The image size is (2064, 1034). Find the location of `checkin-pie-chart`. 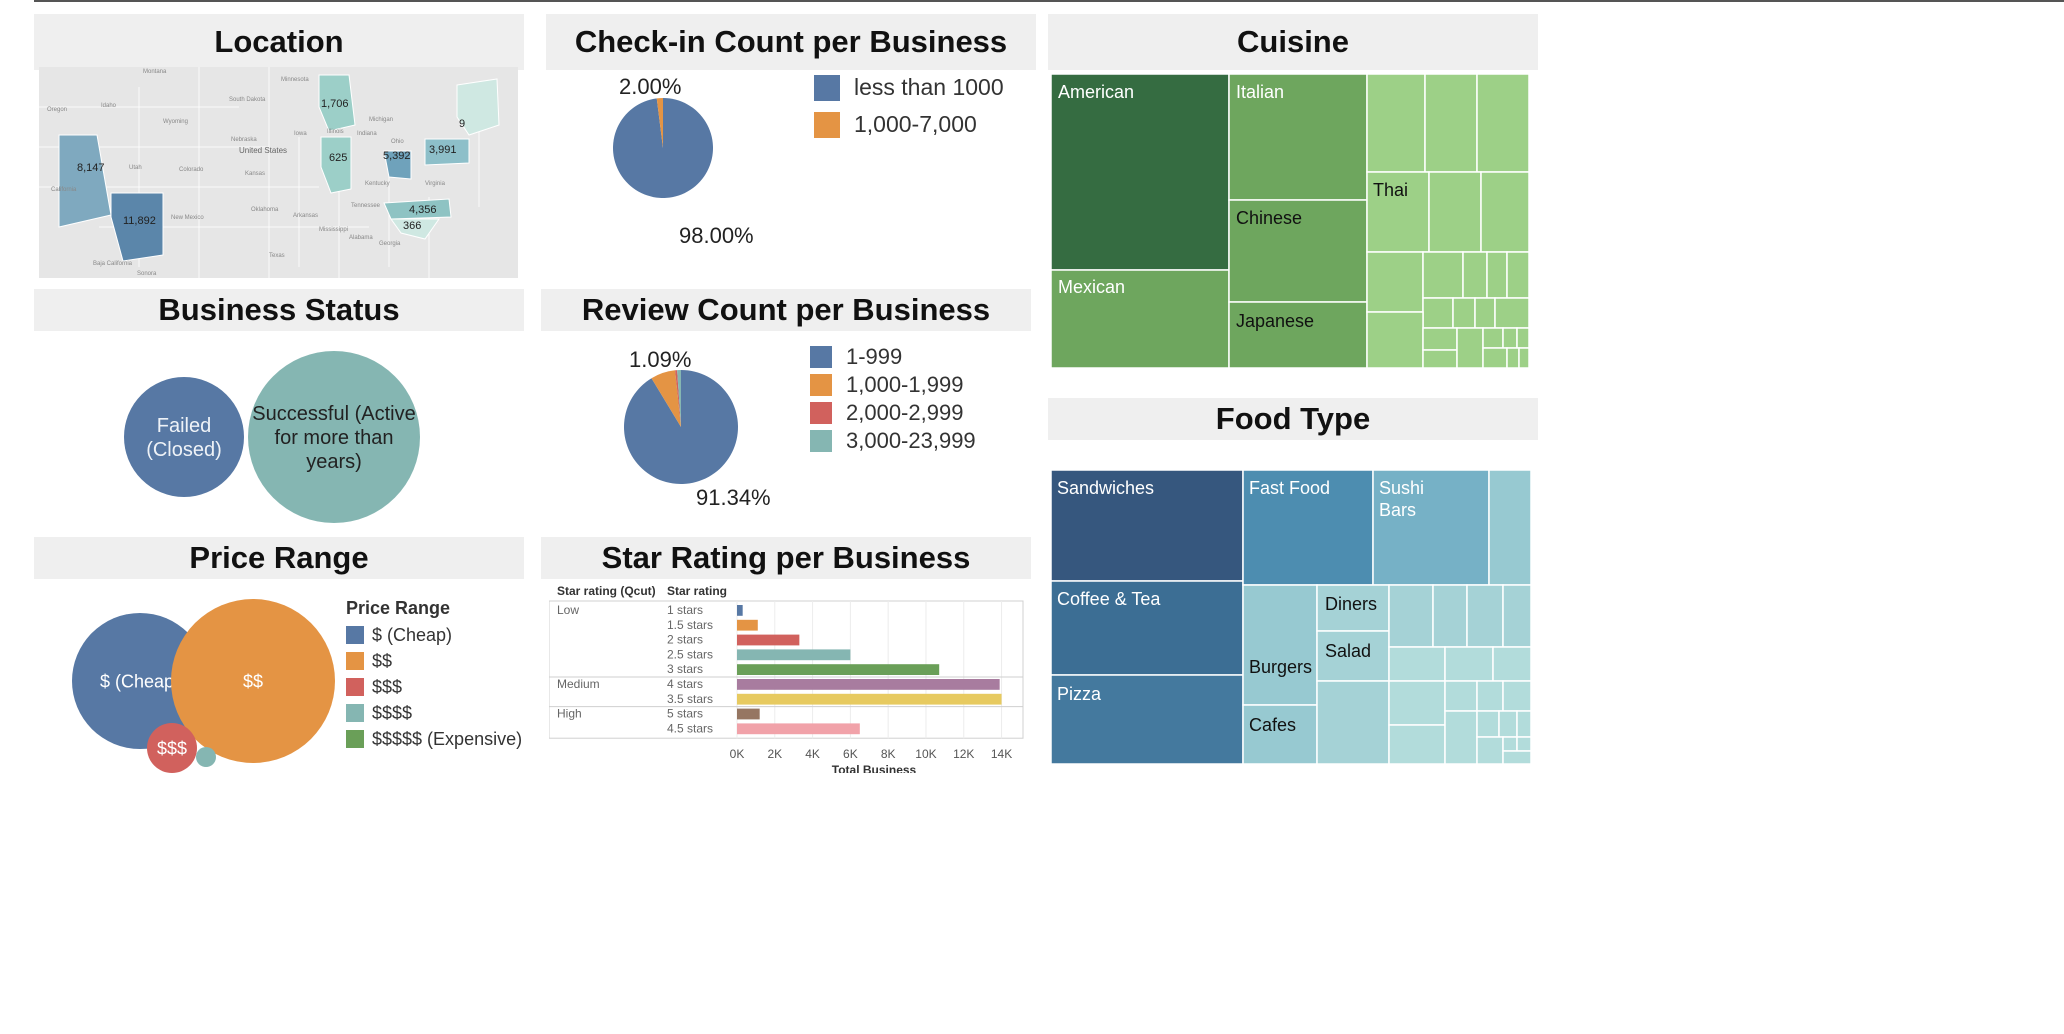

checkin-pie-chart is located at coordinates (663, 148).